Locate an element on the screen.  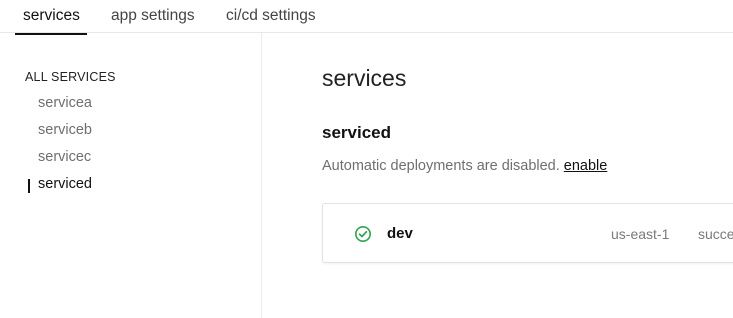
environment-region: us-east-1 is located at coordinates (640, 234).